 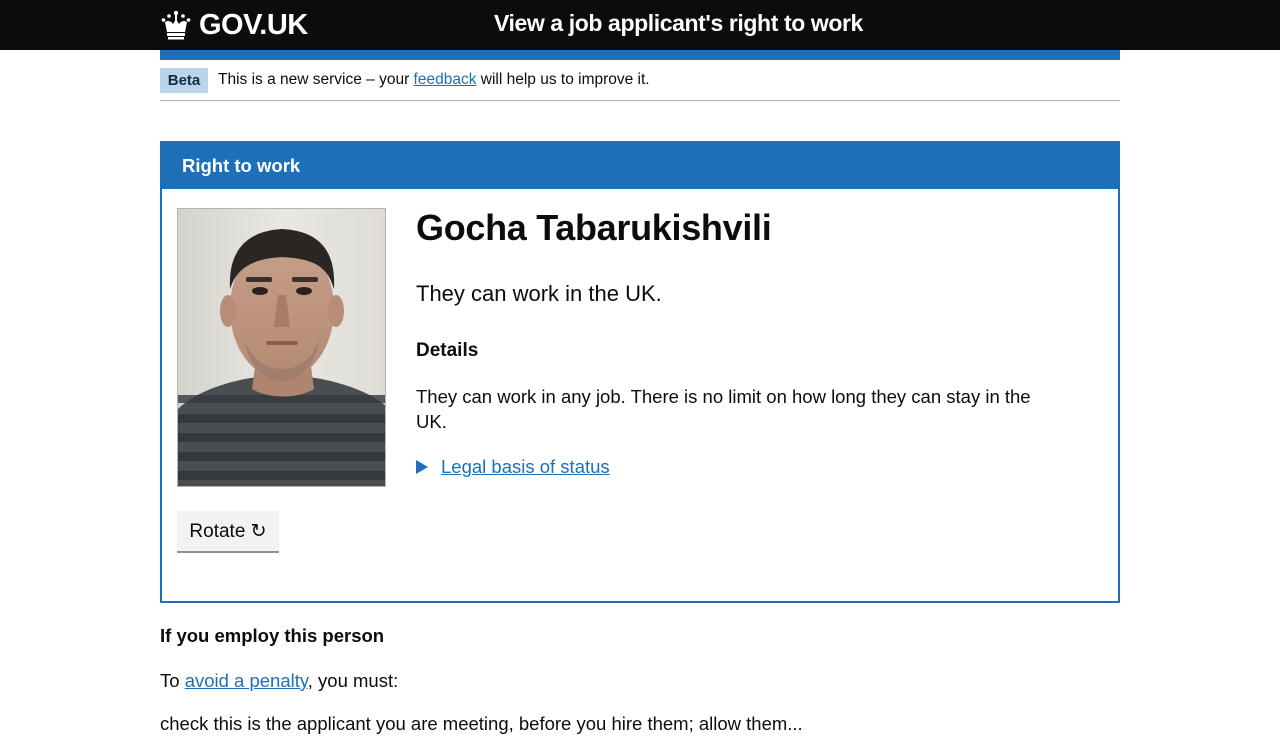 I want to click on applicant-photo, so click(x=281, y=347).